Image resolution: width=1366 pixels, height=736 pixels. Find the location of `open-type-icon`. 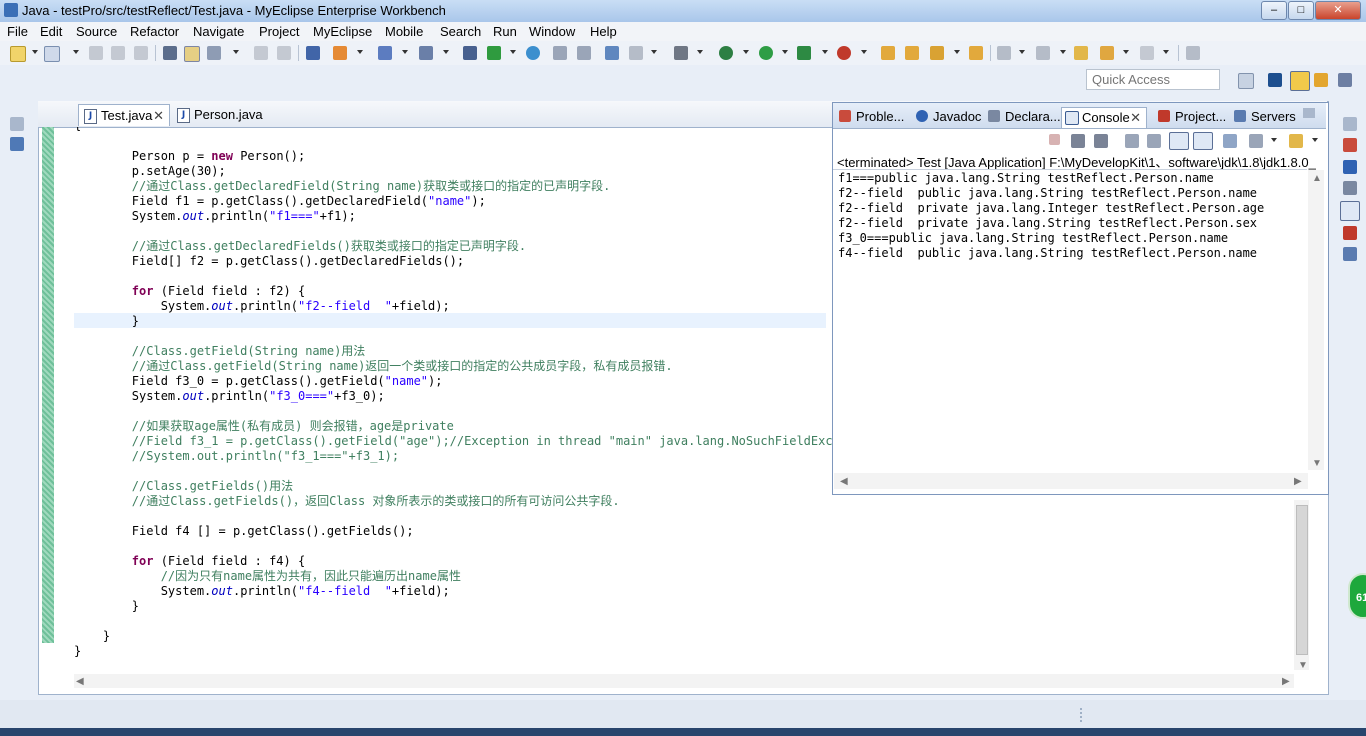

open-type-icon is located at coordinates (170, 53).